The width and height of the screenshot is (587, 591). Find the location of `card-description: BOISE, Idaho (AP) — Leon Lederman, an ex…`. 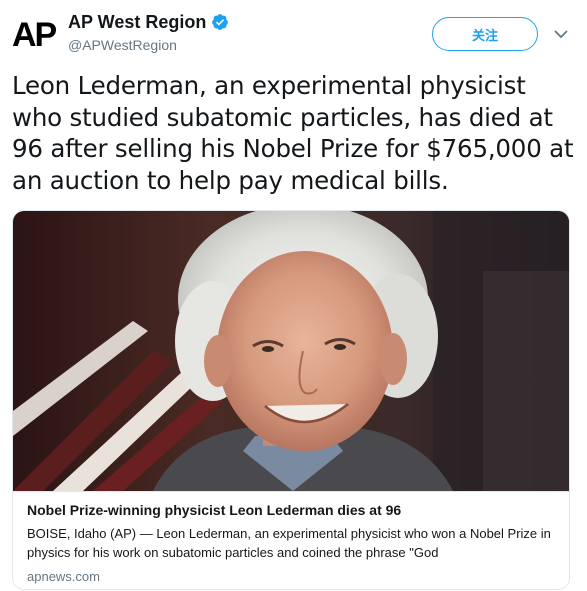

card-description: BOISE, Idaho (AP) — Leon Lederman, an ex… is located at coordinates (289, 543).